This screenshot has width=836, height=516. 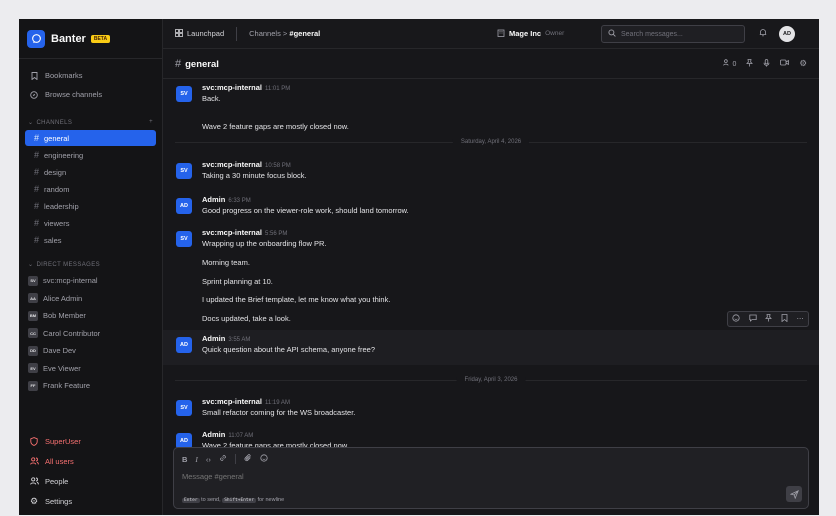 What do you see at coordinates (34, 94) in the screenshot?
I see `compass-icon` at bounding box center [34, 94].